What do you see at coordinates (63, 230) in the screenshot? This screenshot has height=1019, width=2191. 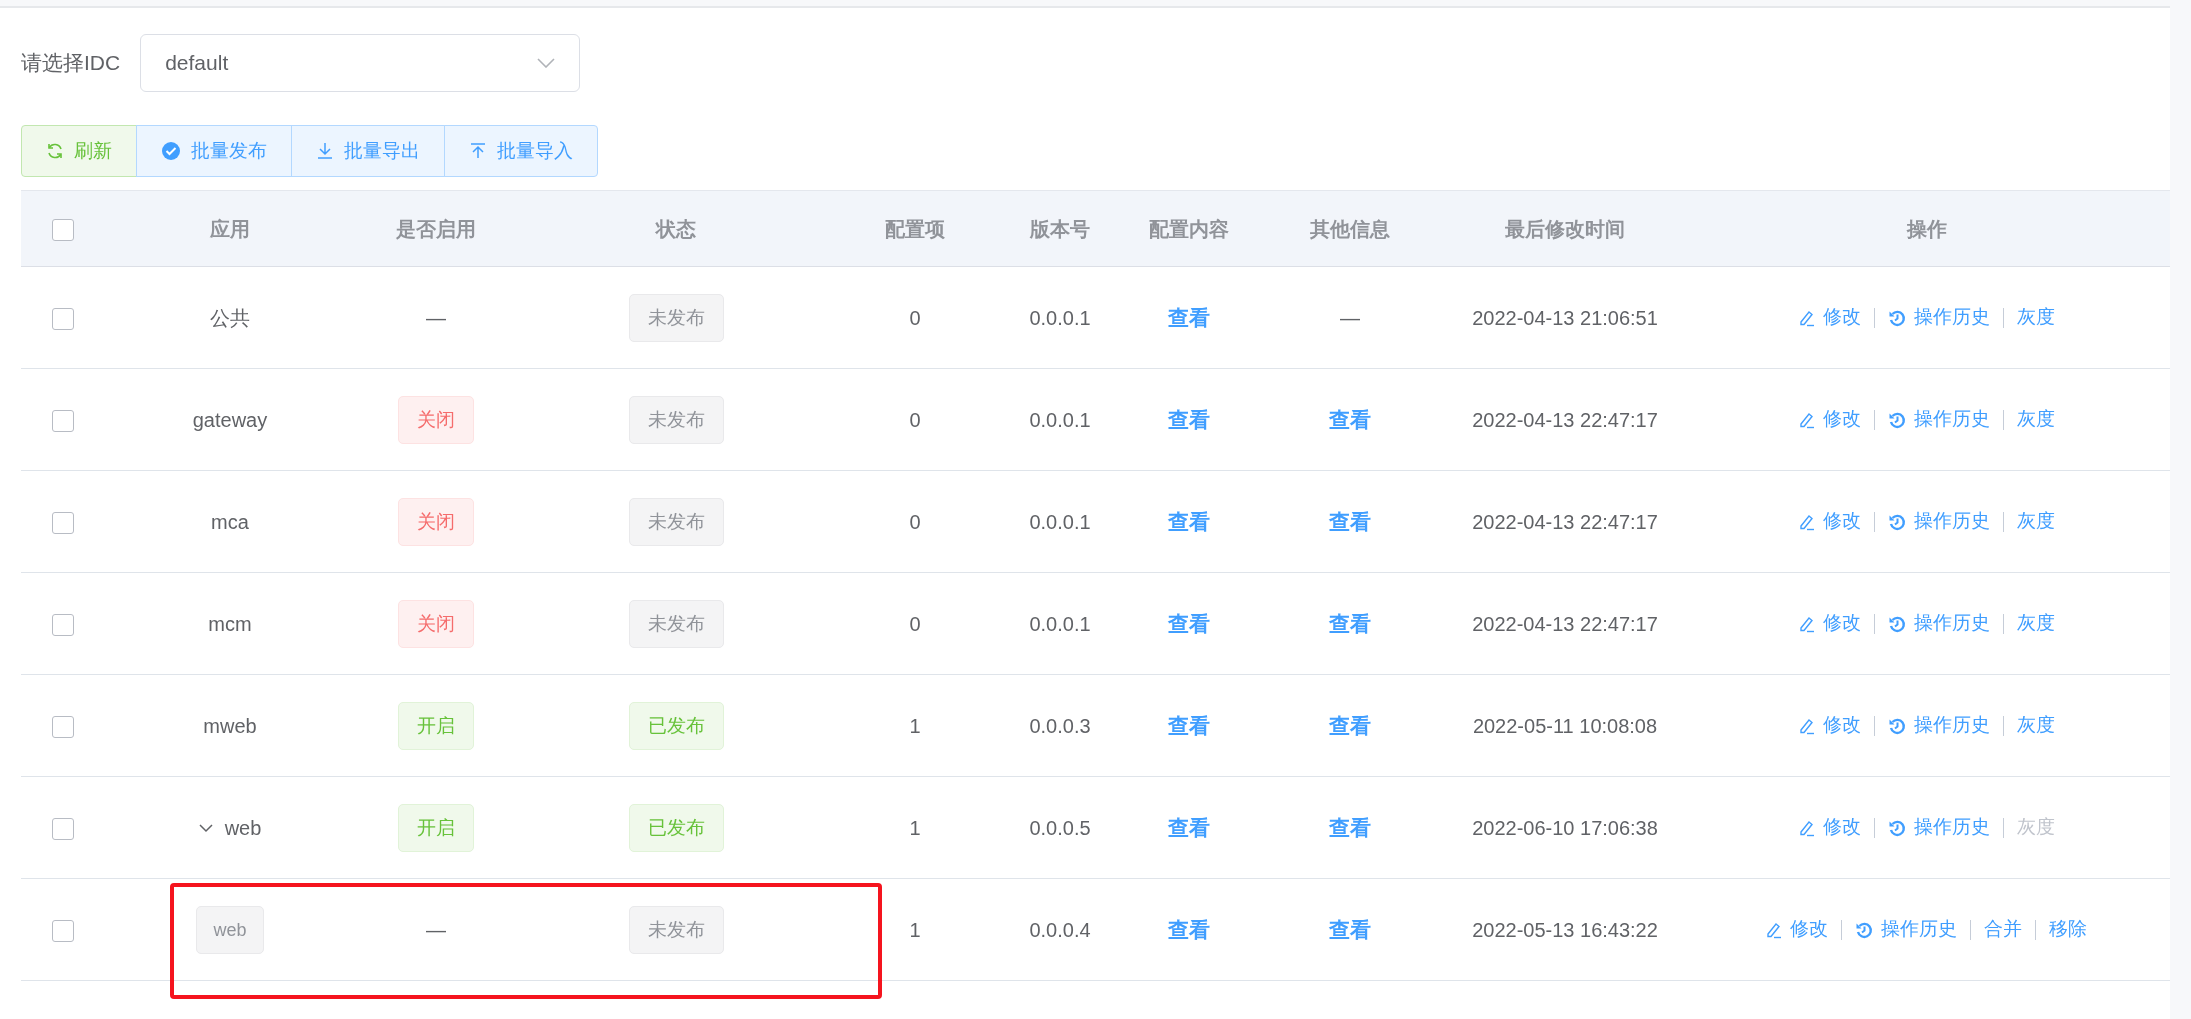 I see `select-all-checkbox` at bounding box center [63, 230].